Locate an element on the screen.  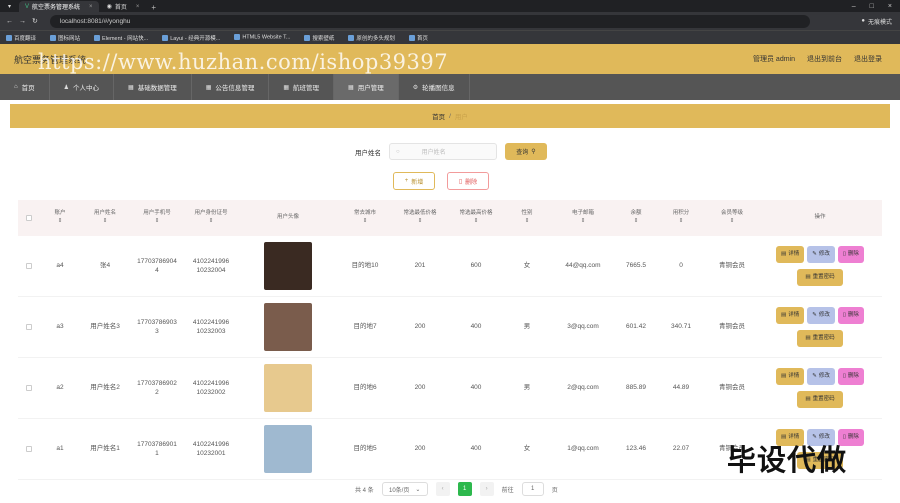
bookmark-item: 搜索壁纸 is located at coordinates (319, 38).